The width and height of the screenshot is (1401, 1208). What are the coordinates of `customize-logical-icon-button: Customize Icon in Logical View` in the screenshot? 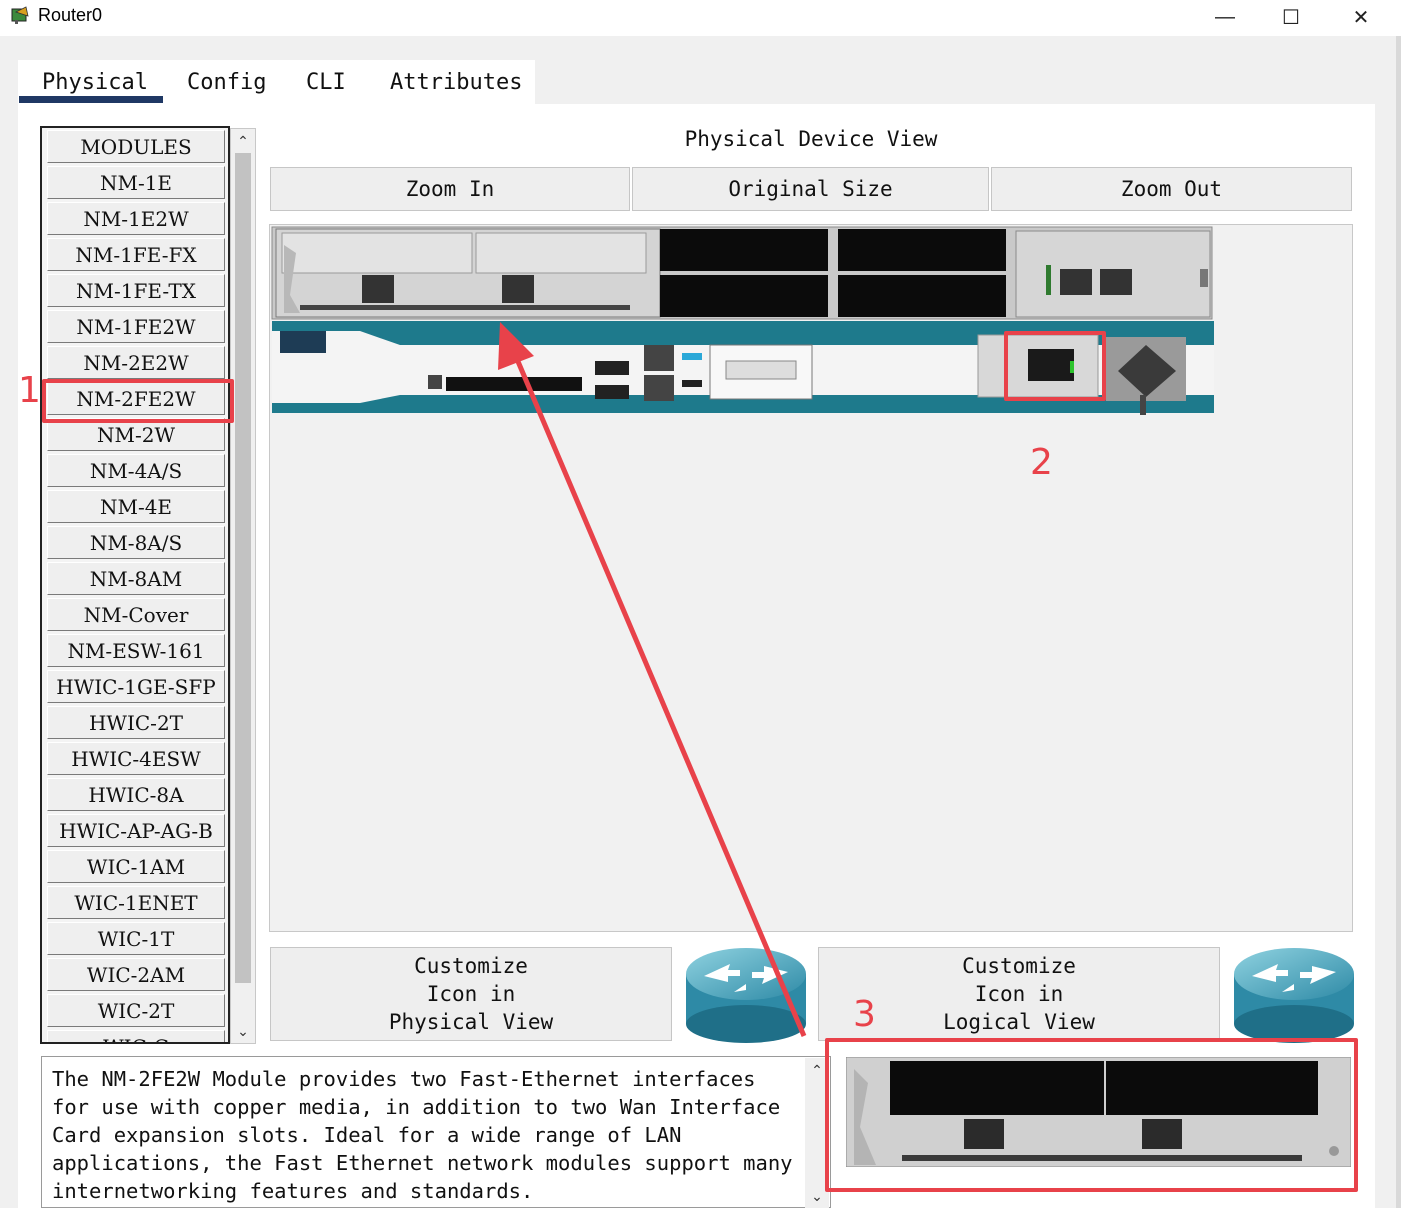 It's located at (1019, 994).